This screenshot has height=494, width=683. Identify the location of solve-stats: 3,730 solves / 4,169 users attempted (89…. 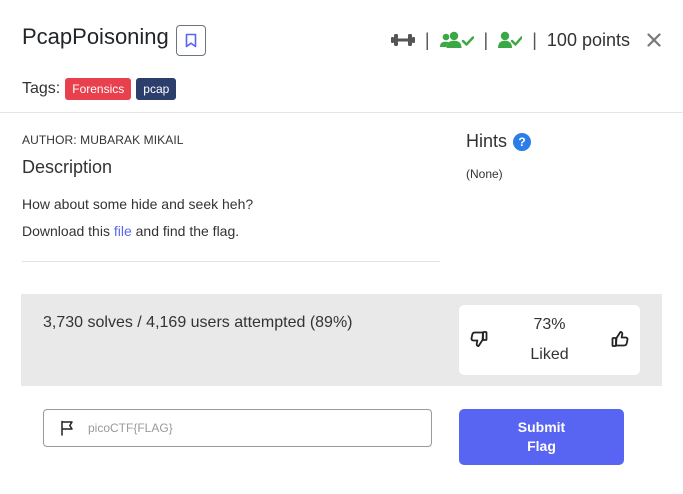
(198, 322).